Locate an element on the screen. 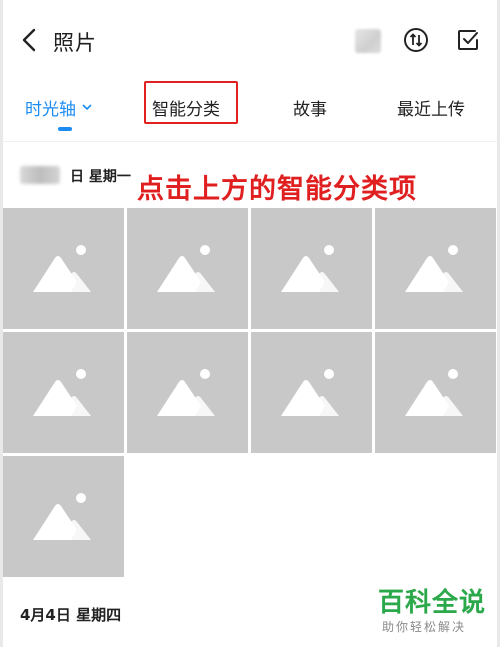  annotation-text: 点击上方的智能分类项 is located at coordinates (277, 189).